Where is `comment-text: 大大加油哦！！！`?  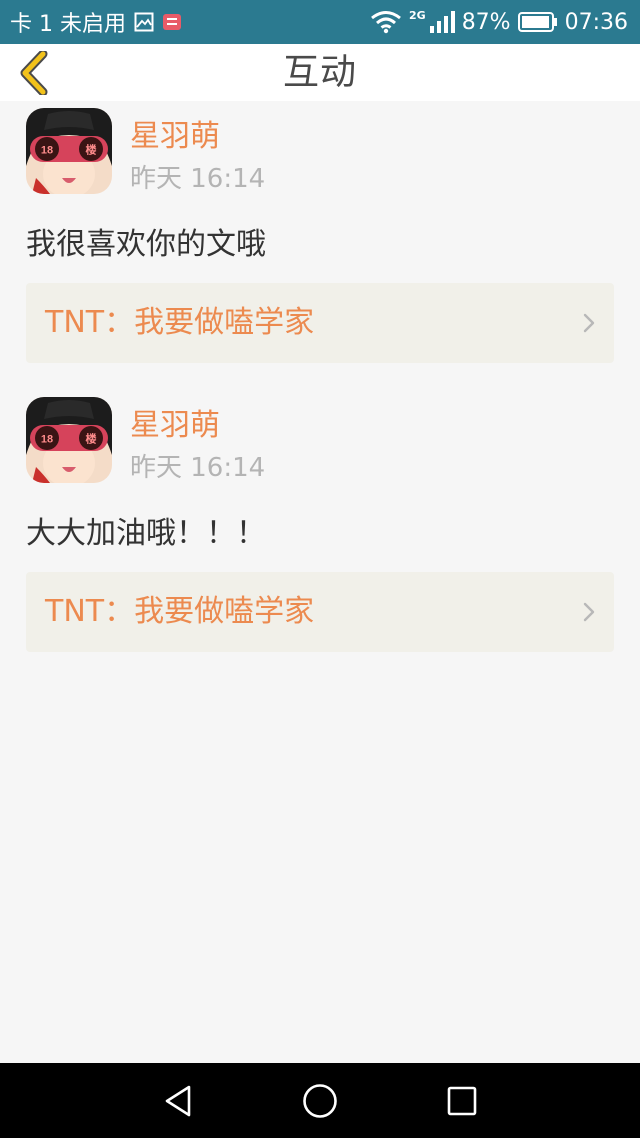
comment-text: 大大加油哦！！！ is located at coordinates (146, 533).